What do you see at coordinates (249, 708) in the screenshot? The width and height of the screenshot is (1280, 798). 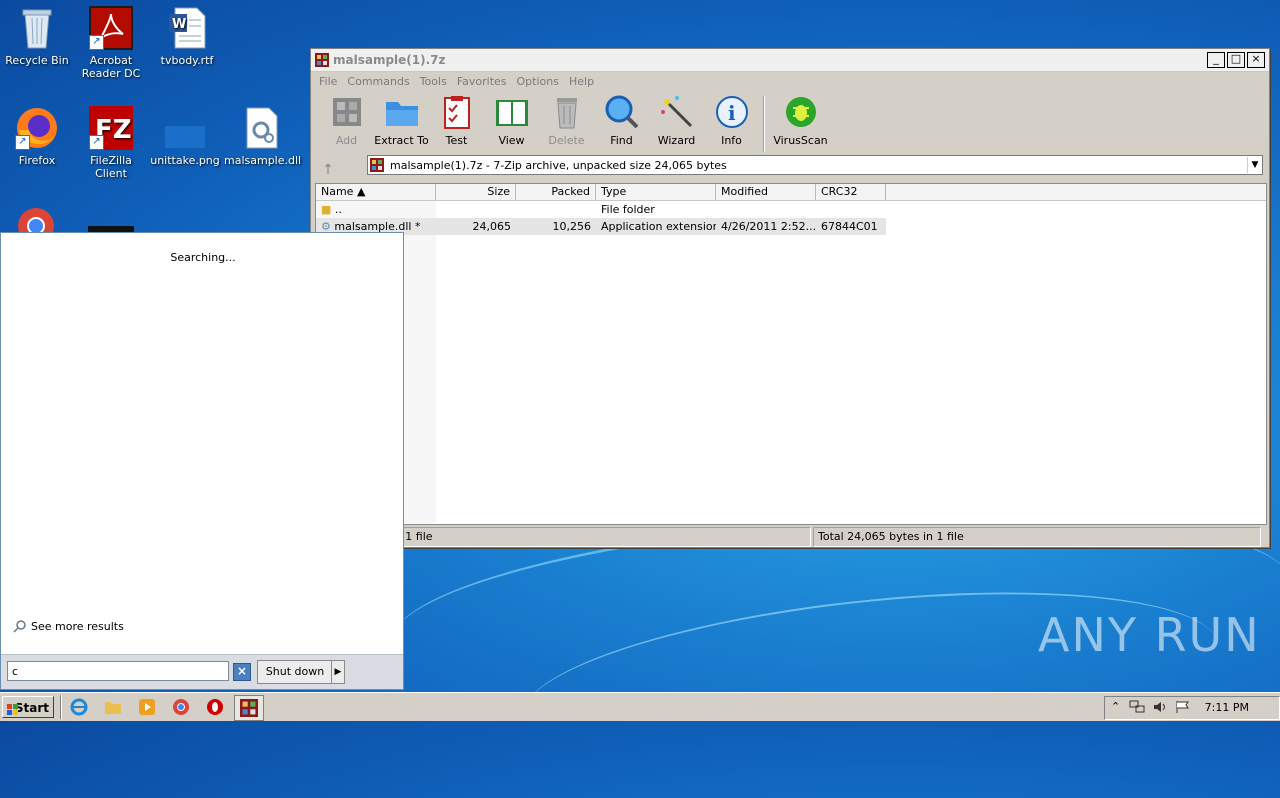 I see `sevenzip-taskbar-button` at bounding box center [249, 708].